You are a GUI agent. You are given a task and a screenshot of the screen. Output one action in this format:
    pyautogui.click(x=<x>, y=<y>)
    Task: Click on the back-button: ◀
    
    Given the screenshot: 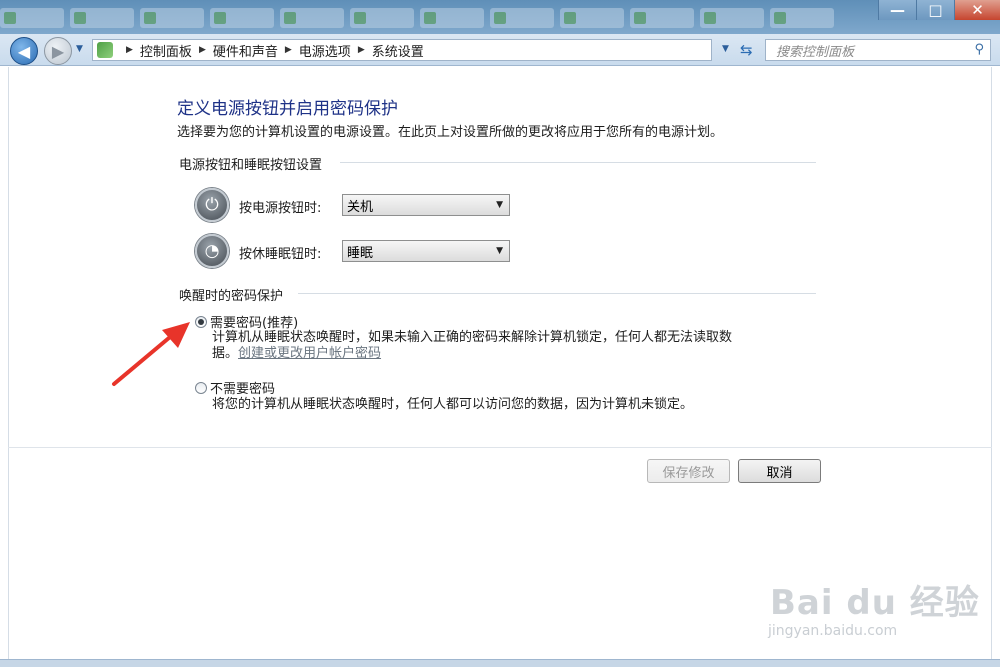 What is the action you would take?
    pyautogui.click(x=24, y=51)
    